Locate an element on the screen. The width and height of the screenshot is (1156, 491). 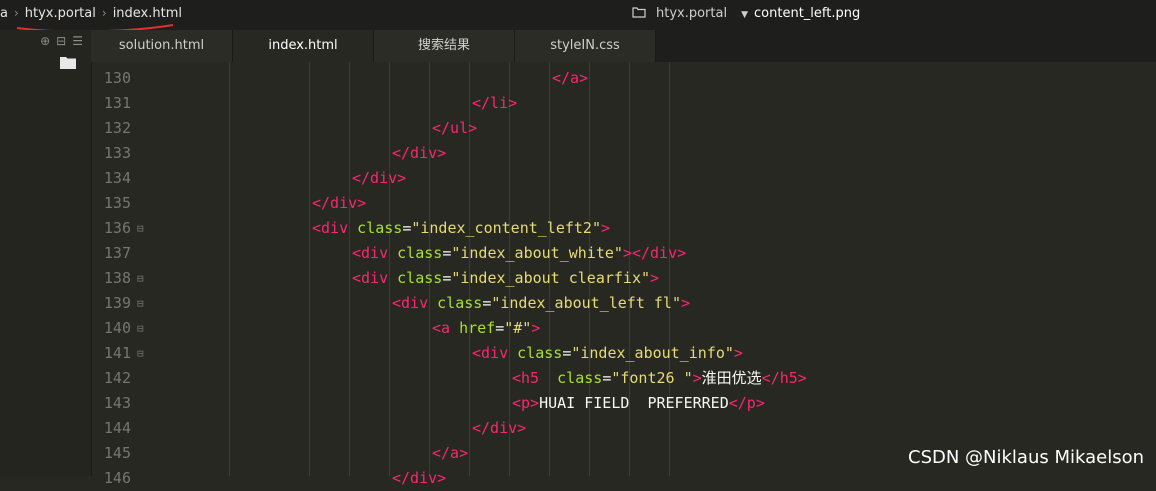
code-line: 144 </div> is located at coordinates (623, 428).